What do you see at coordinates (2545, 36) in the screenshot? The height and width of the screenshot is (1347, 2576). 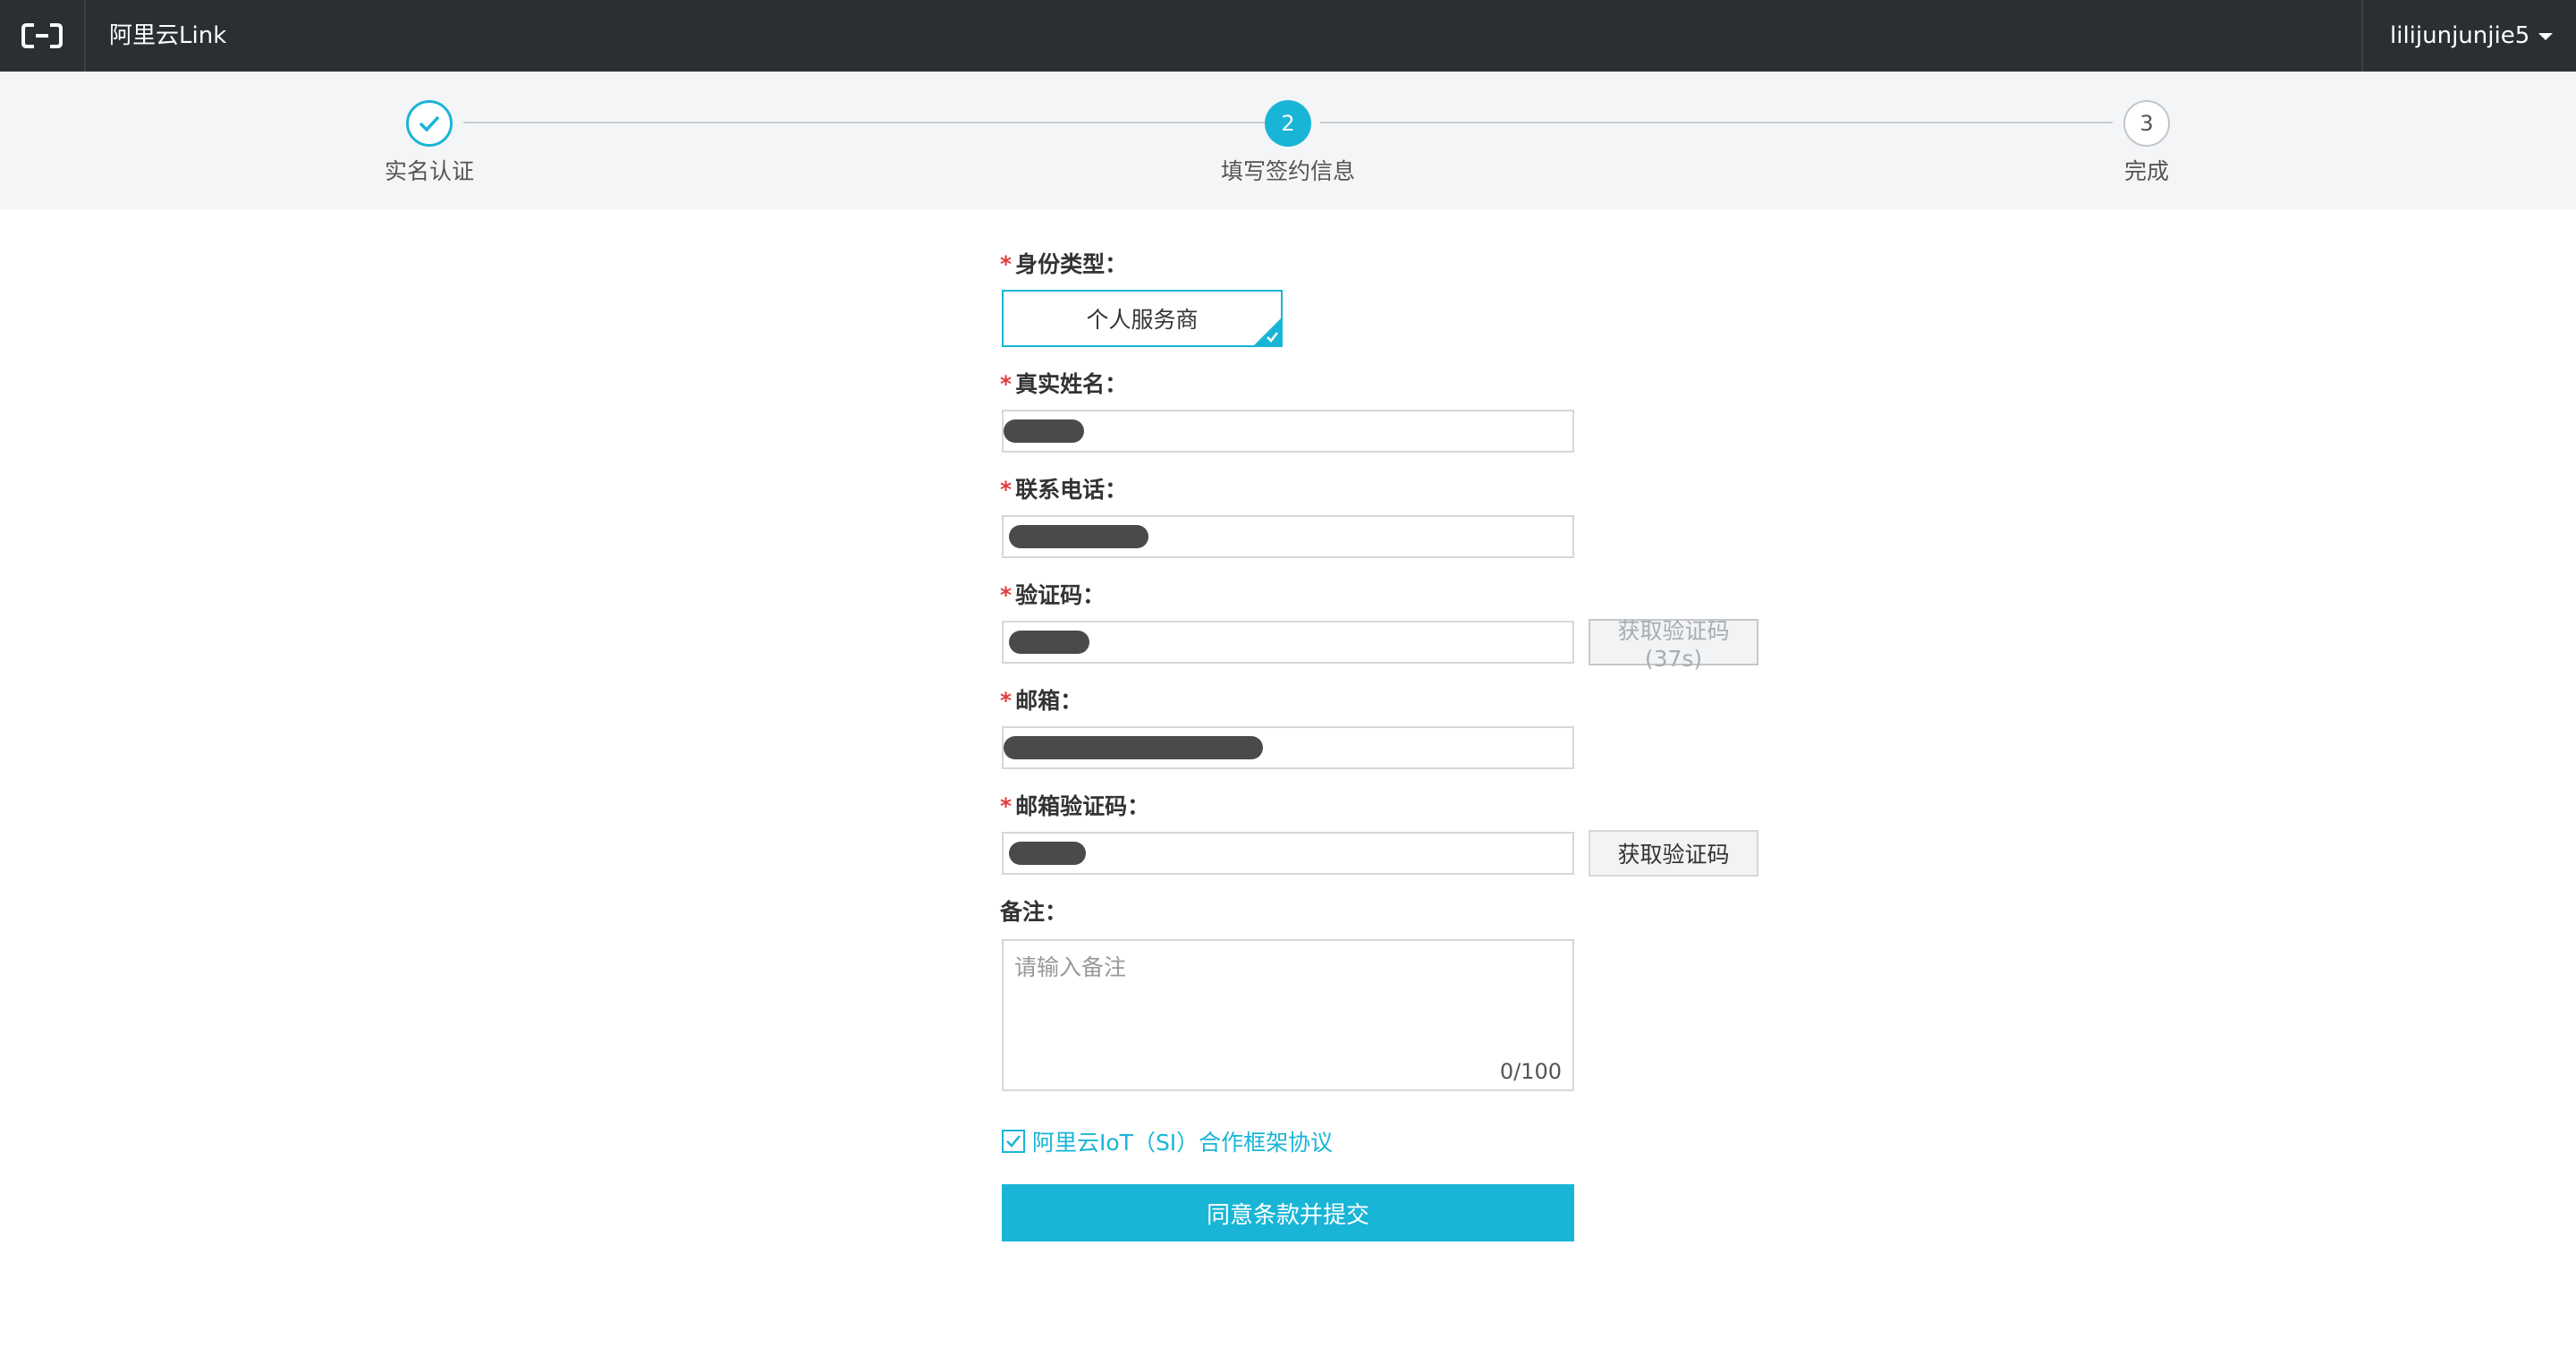 I see `caret-down-icon` at bounding box center [2545, 36].